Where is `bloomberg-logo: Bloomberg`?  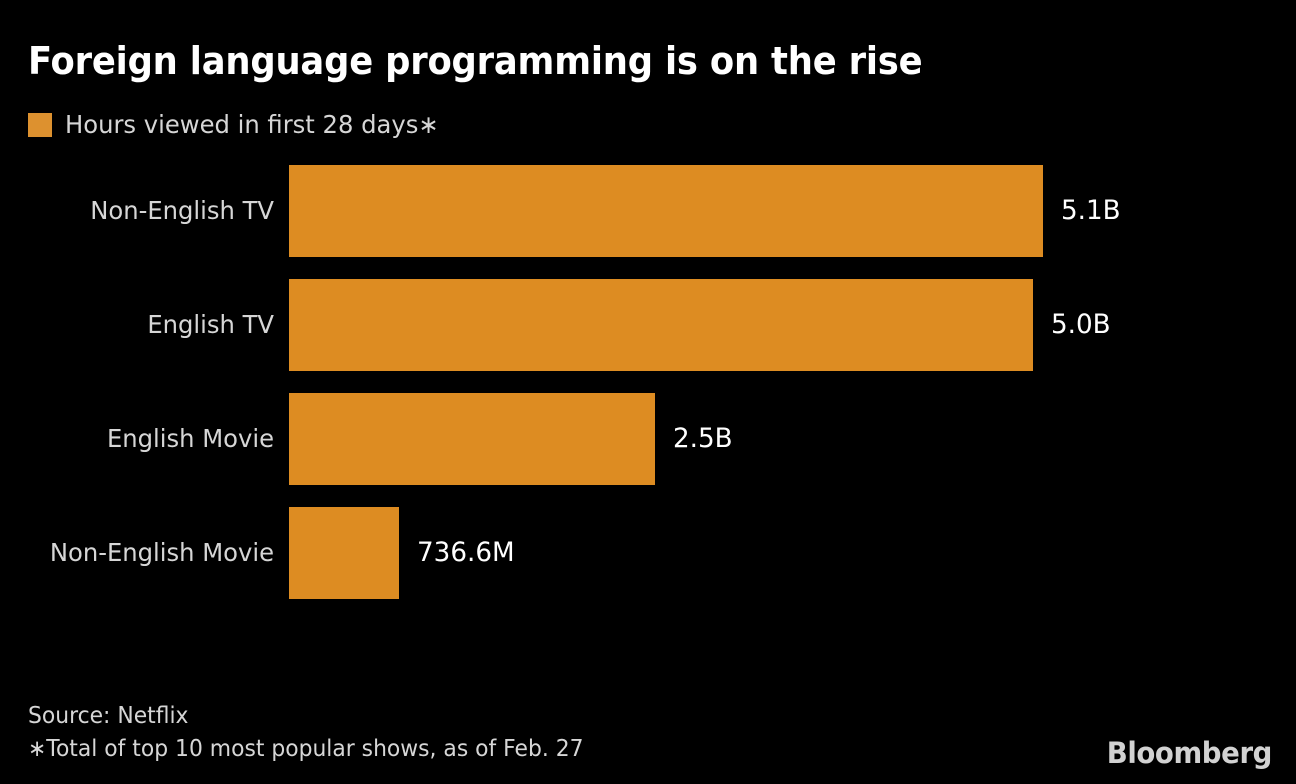
bloomberg-logo: Bloomberg is located at coordinates (1189, 753).